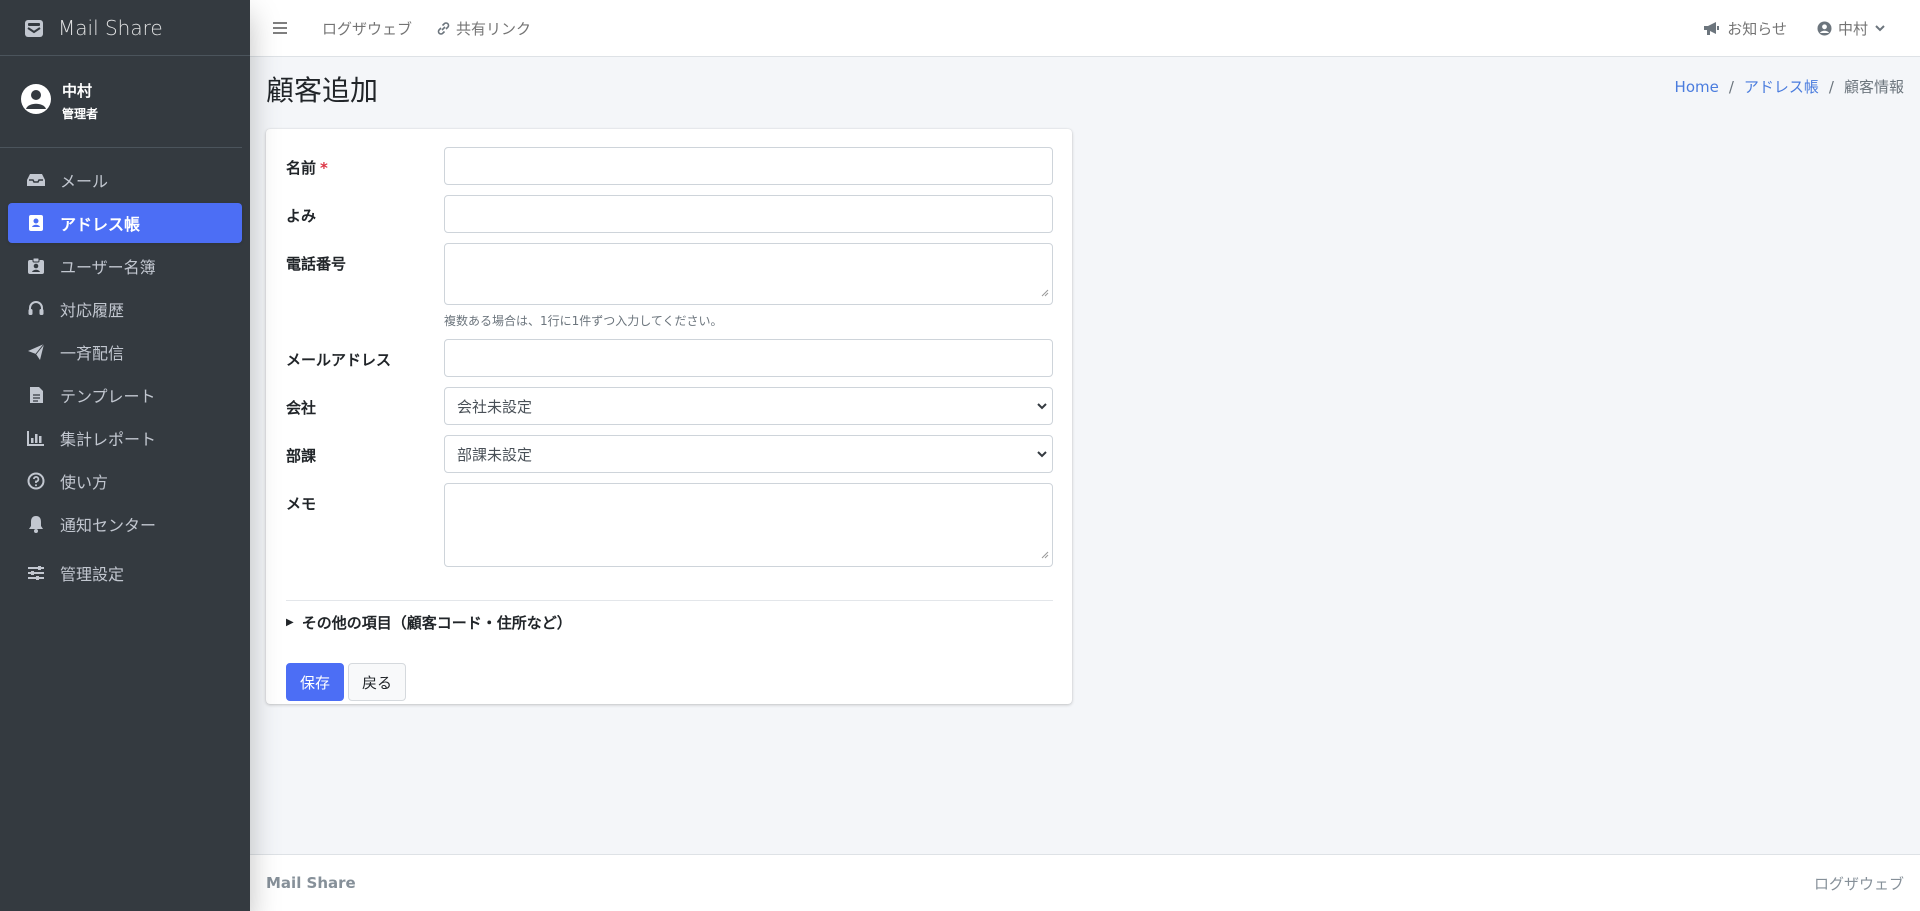  I want to click on phone-help-text: 複数ある場合は、1行に1件ずつ入力してください。, so click(583, 321).